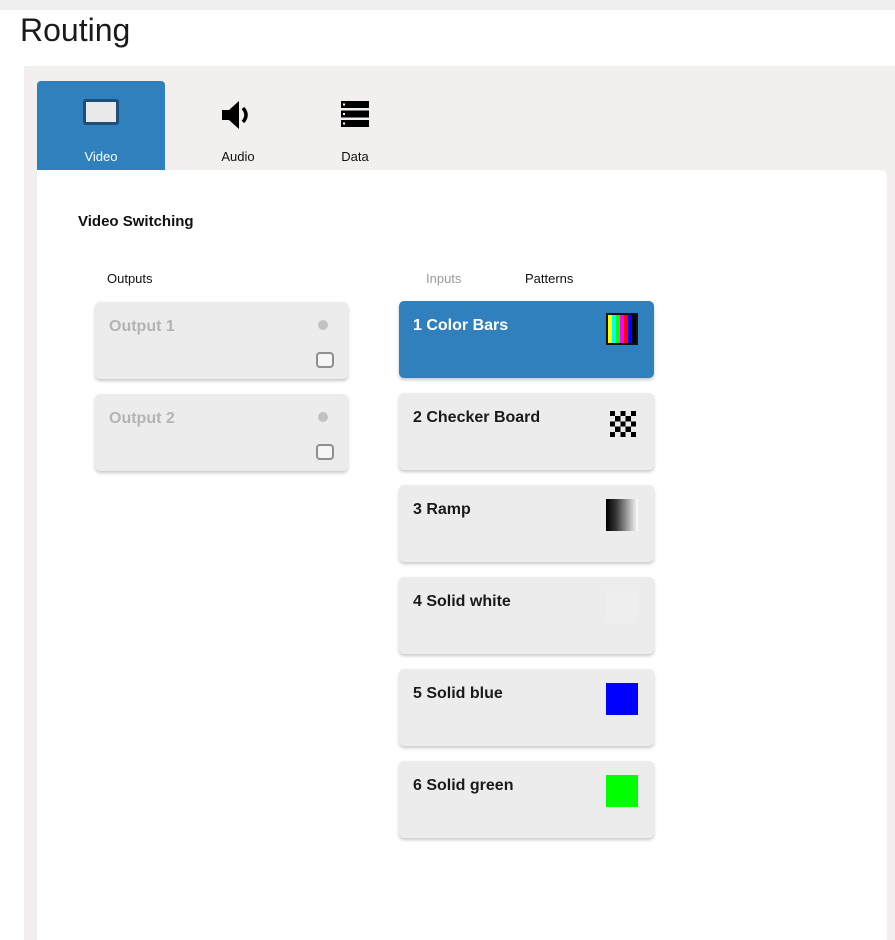 Image resolution: width=895 pixels, height=940 pixels. What do you see at coordinates (622, 791) in the screenshot?
I see `solid-green-icon` at bounding box center [622, 791].